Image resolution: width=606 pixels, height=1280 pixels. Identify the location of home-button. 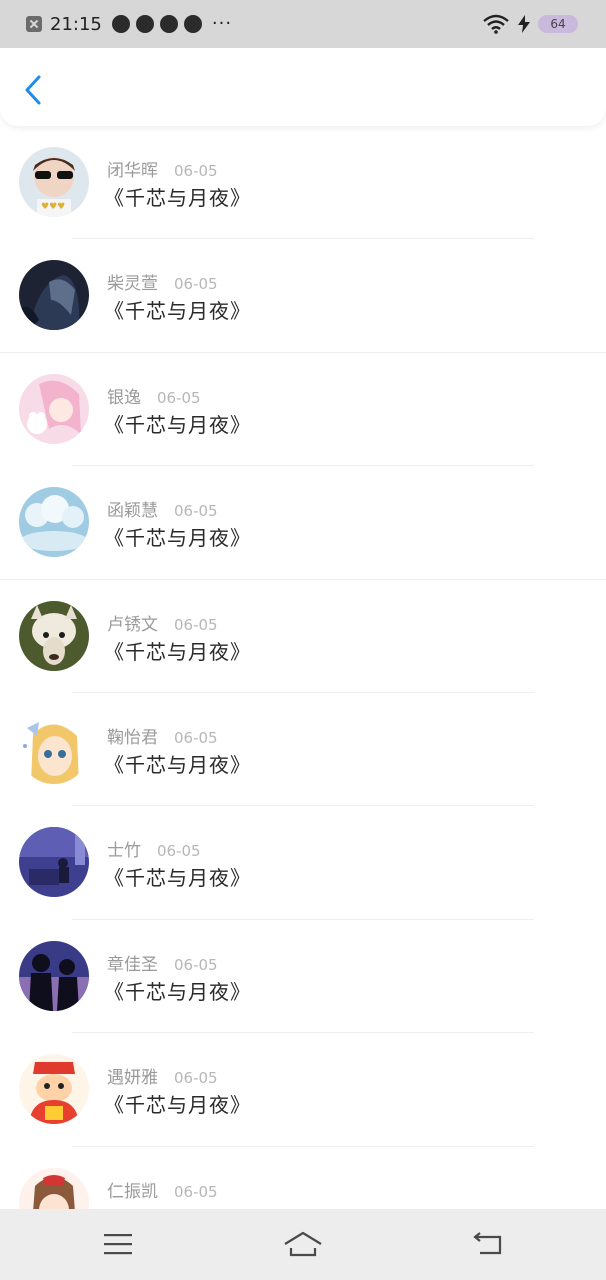
(303, 1244).